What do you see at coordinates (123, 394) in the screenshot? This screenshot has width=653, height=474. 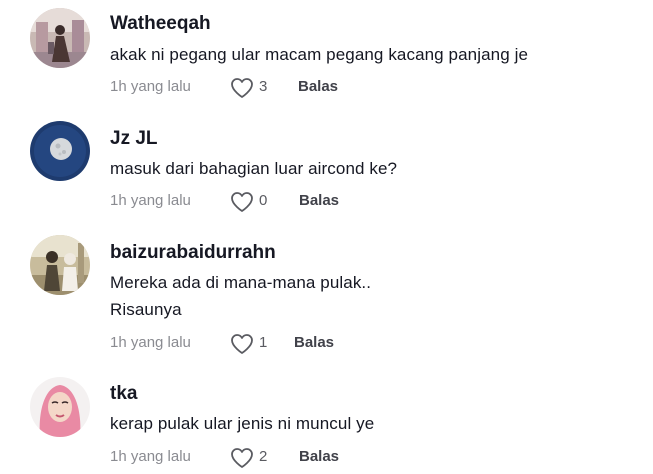 I see `username: tka` at bounding box center [123, 394].